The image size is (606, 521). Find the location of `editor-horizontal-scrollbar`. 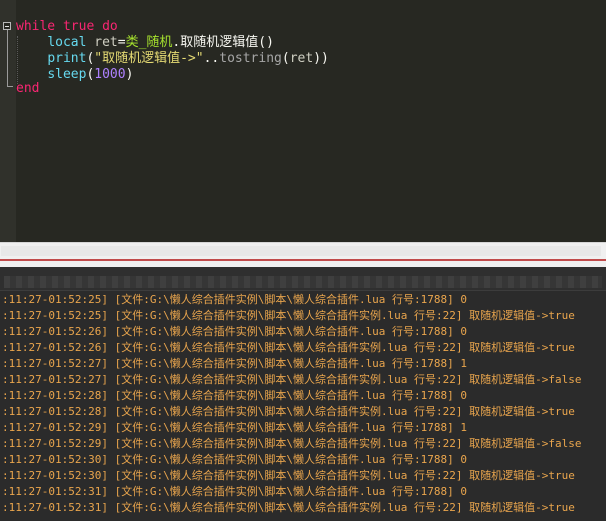

editor-horizontal-scrollbar is located at coordinates (303, 250).